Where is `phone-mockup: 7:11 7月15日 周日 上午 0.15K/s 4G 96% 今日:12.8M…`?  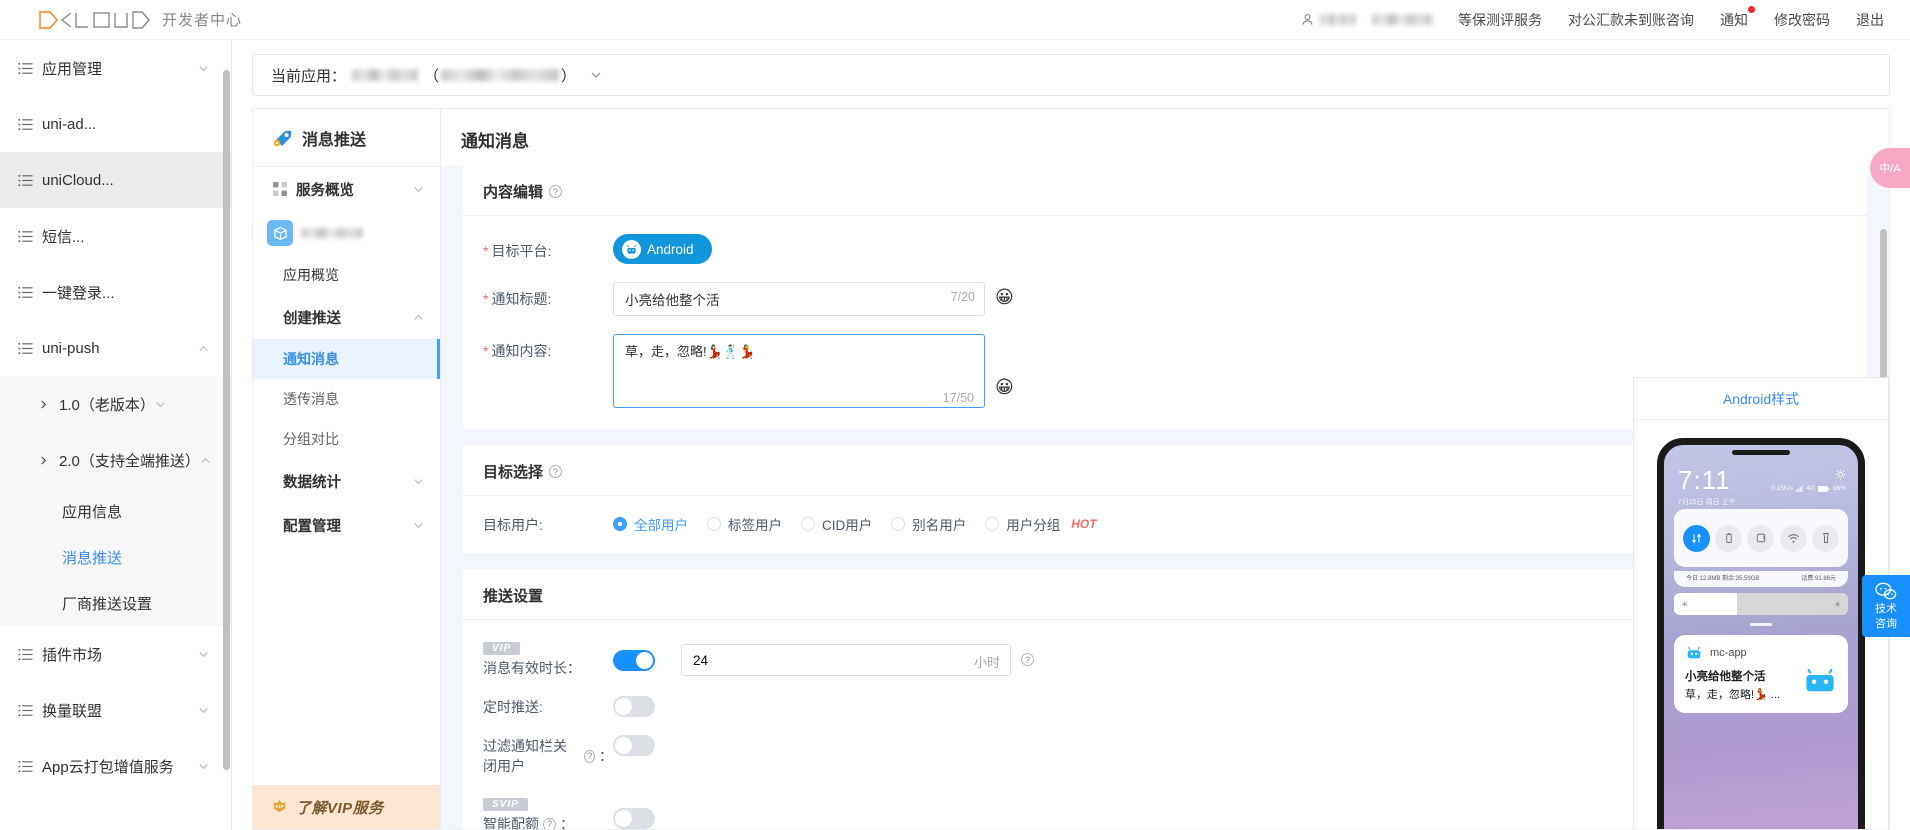
phone-mockup: 7:11 7月15日 周日 上午 0.15K/s 4G 96% 今日:12.8M… is located at coordinates (1761, 633).